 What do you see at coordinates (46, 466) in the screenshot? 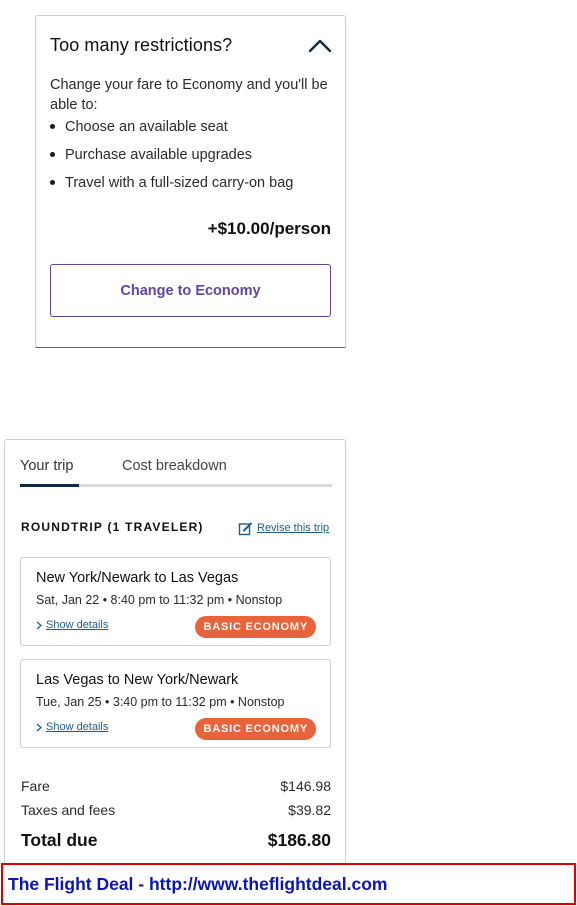
I see `tab-your-trip: Your trip` at bounding box center [46, 466].